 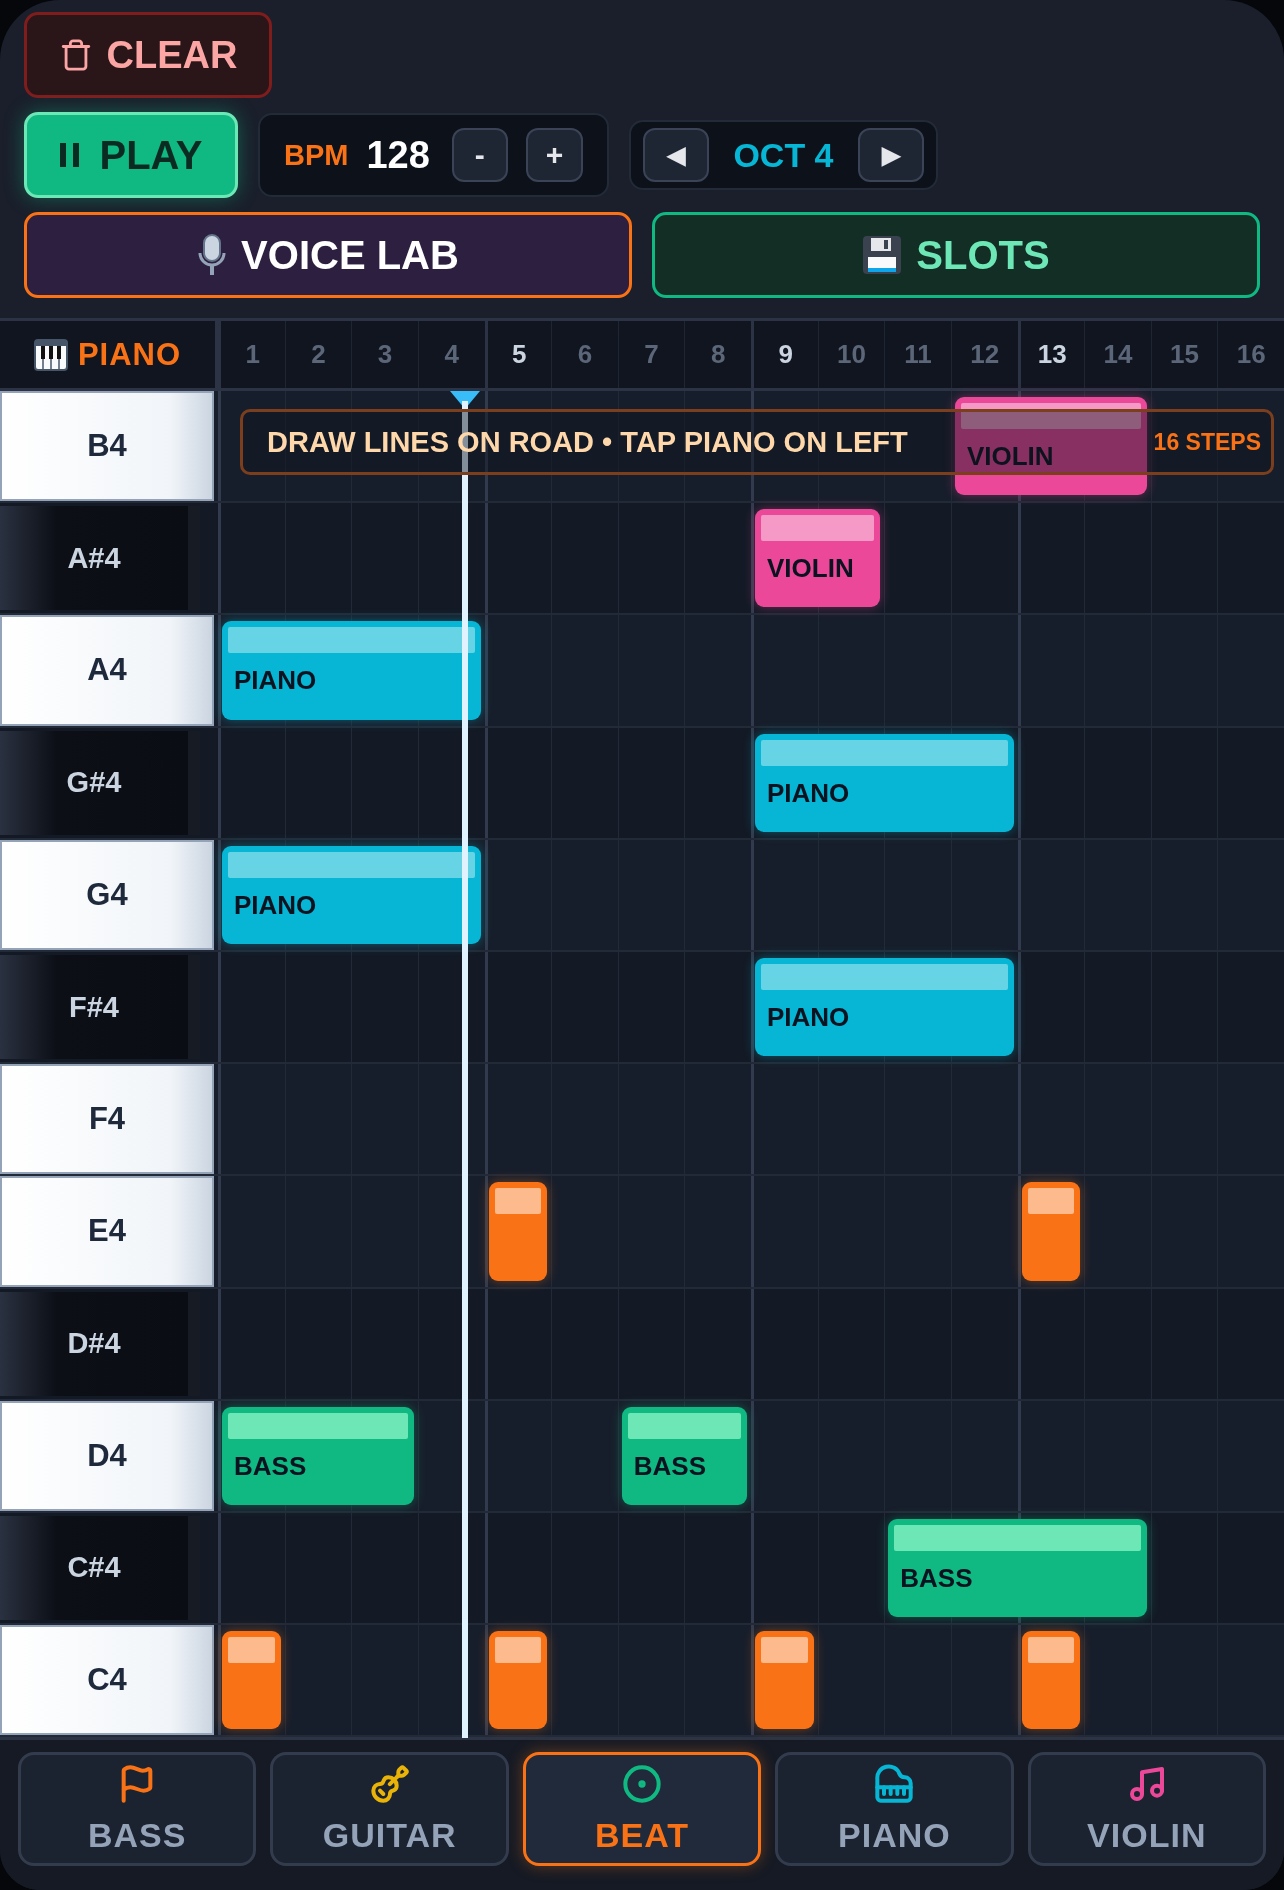 I want to click on piano-key: F4, so click(x=107, y=1119).